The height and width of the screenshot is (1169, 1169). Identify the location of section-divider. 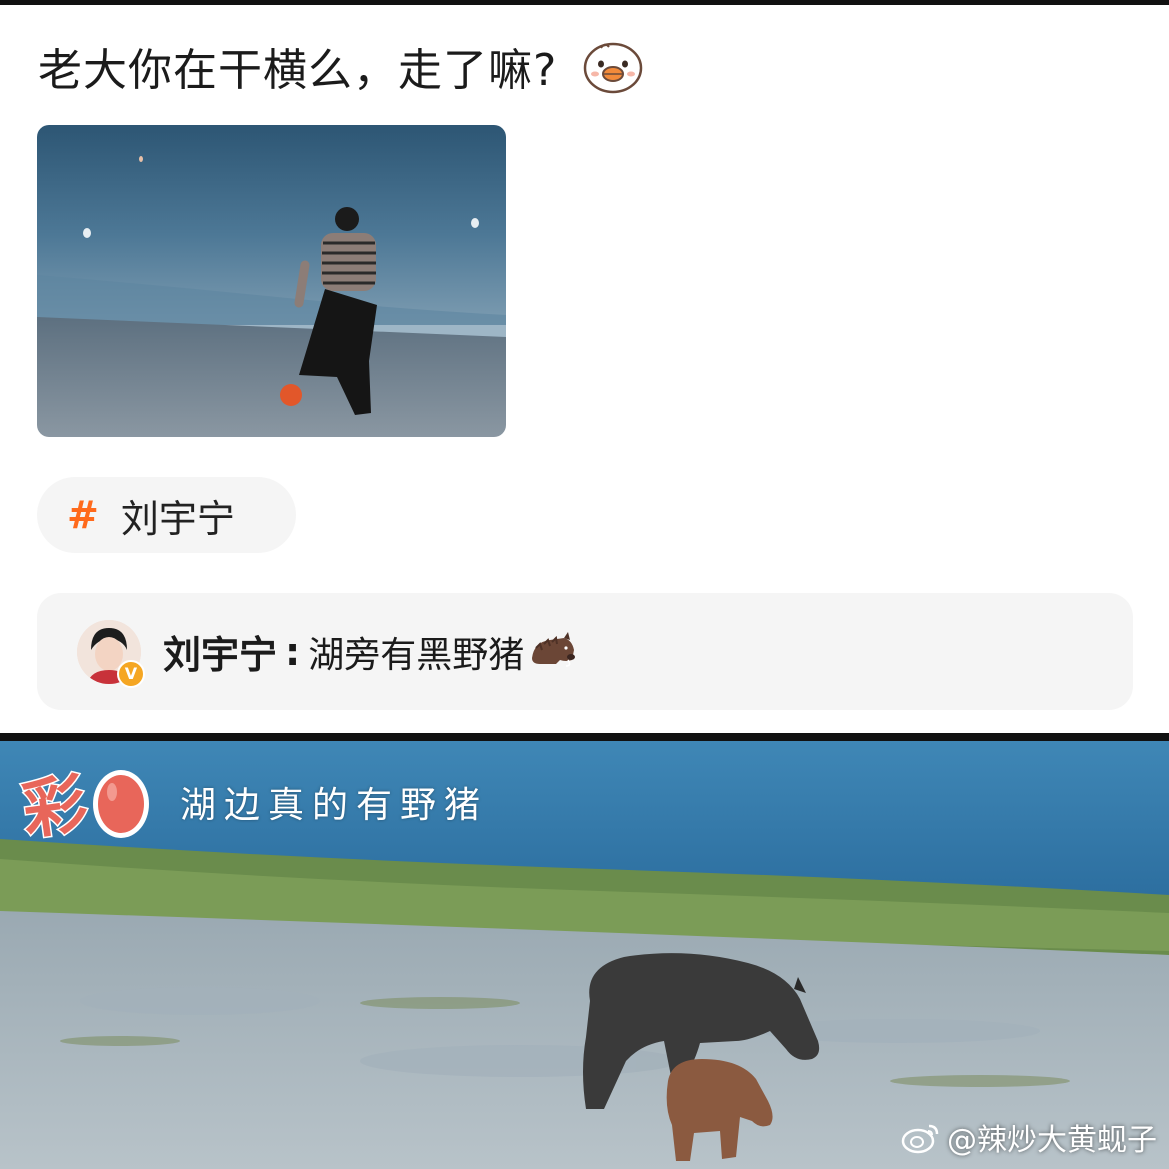
(584, 737).